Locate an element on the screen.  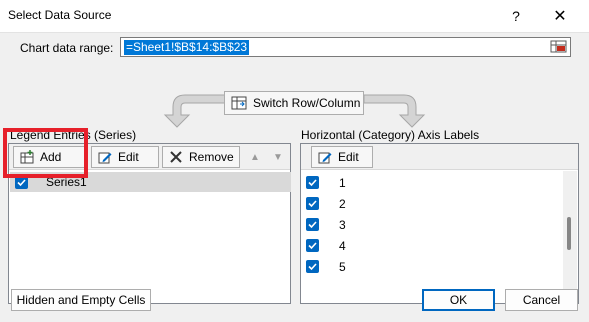
remove-x-icon is located at coordinates (176, 157).